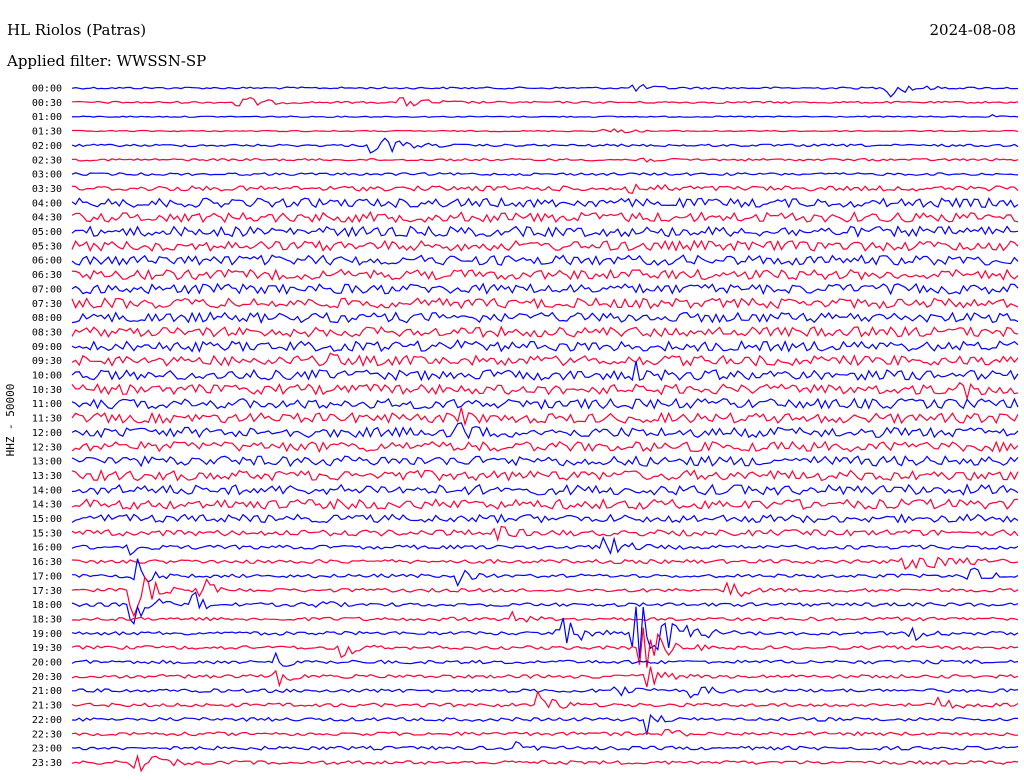 The image size is (1024, 780). I want to click on time-tick-label: 21:00, so click(47, 691).